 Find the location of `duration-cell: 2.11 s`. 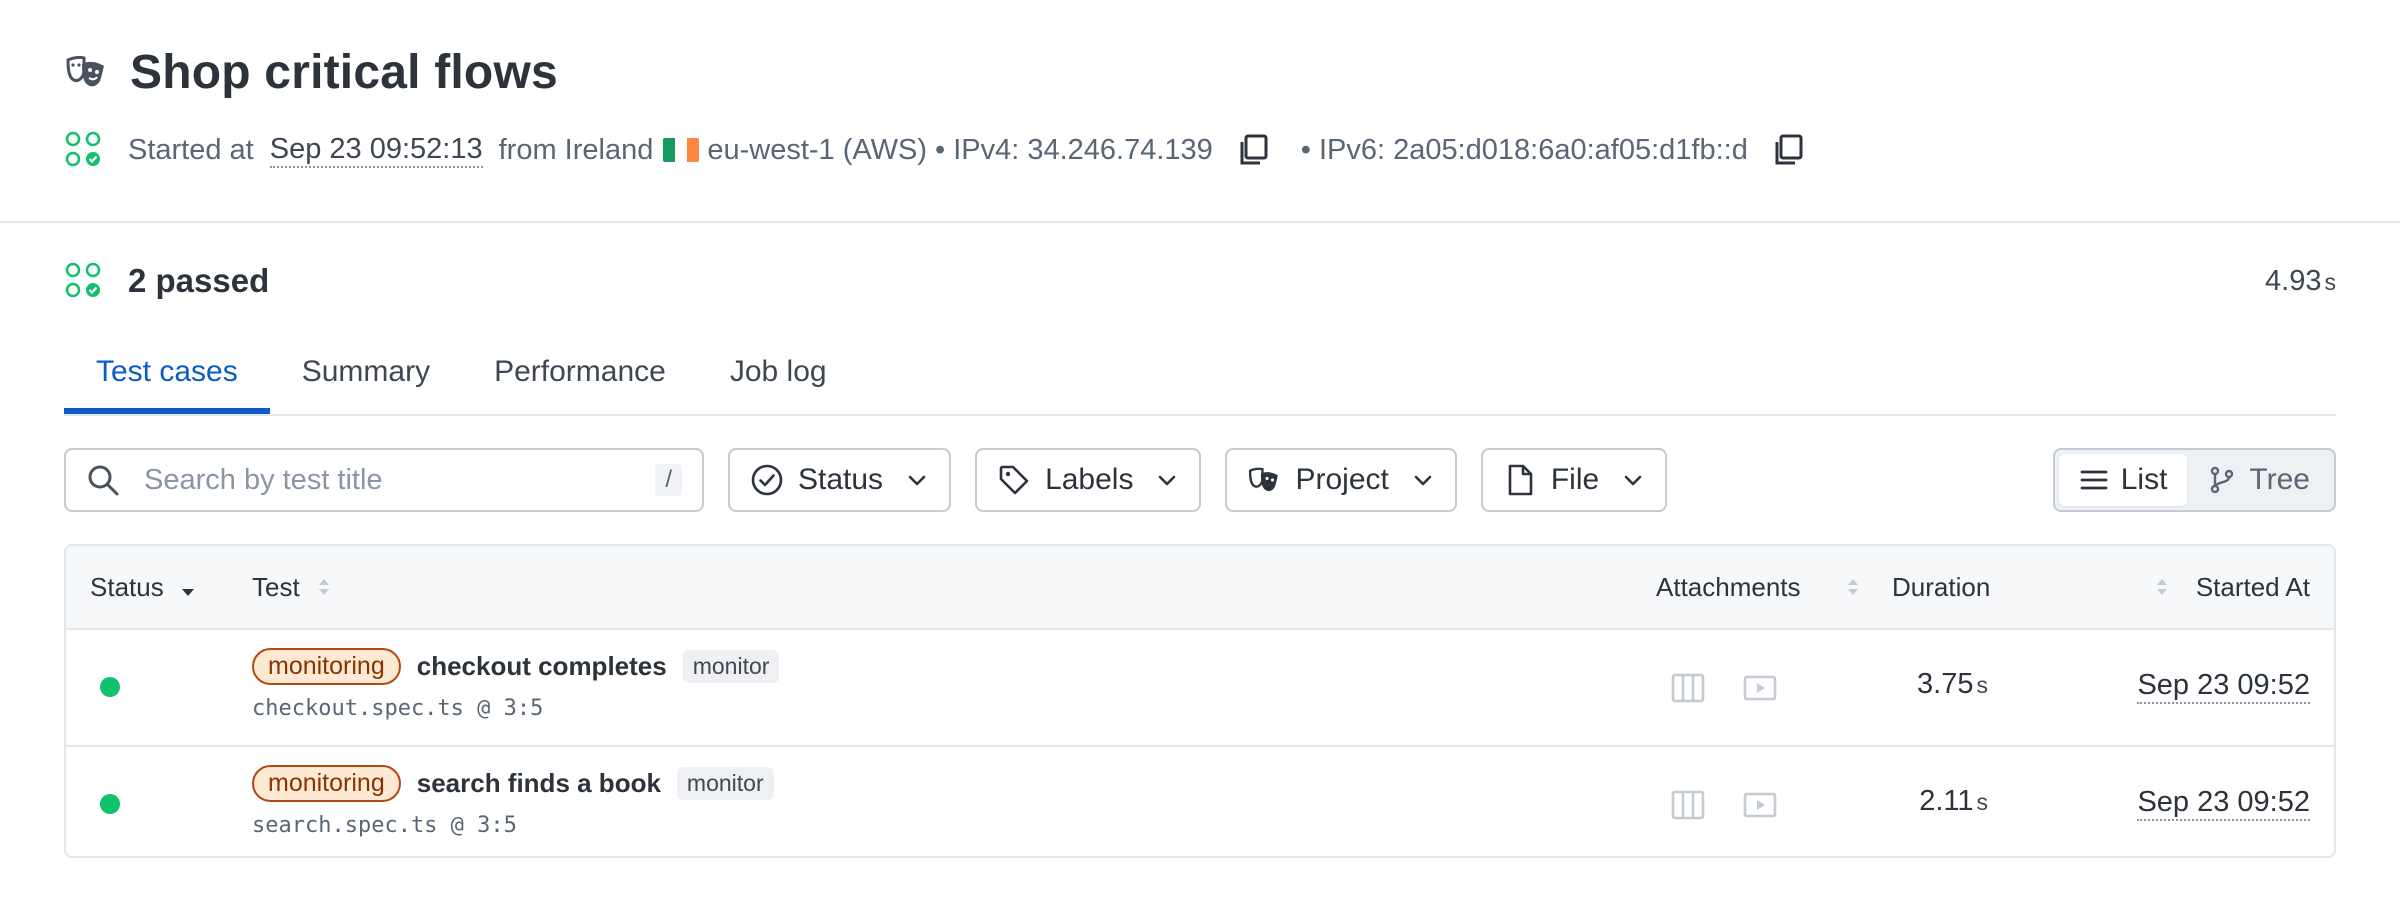

duration-cell: 2.11 s is located at coordinates (1953, 801).